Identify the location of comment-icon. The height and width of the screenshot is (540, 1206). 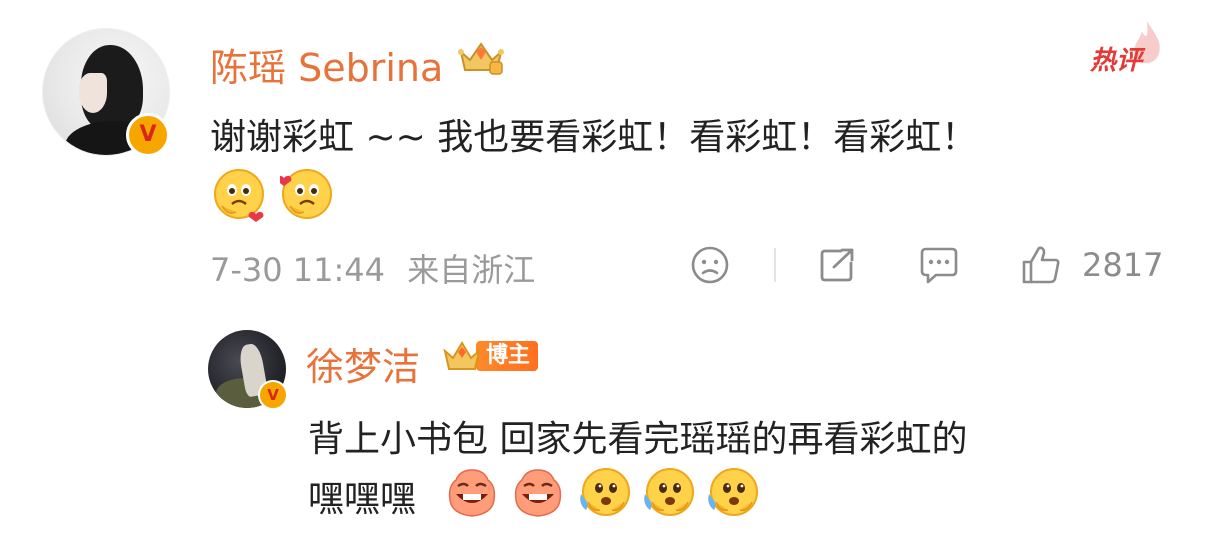
(939, 265).